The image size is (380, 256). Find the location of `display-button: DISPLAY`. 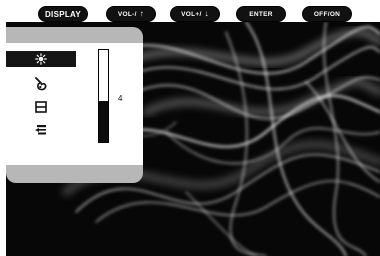

display-button: DISPLAY is located at coordinates (63, 14).